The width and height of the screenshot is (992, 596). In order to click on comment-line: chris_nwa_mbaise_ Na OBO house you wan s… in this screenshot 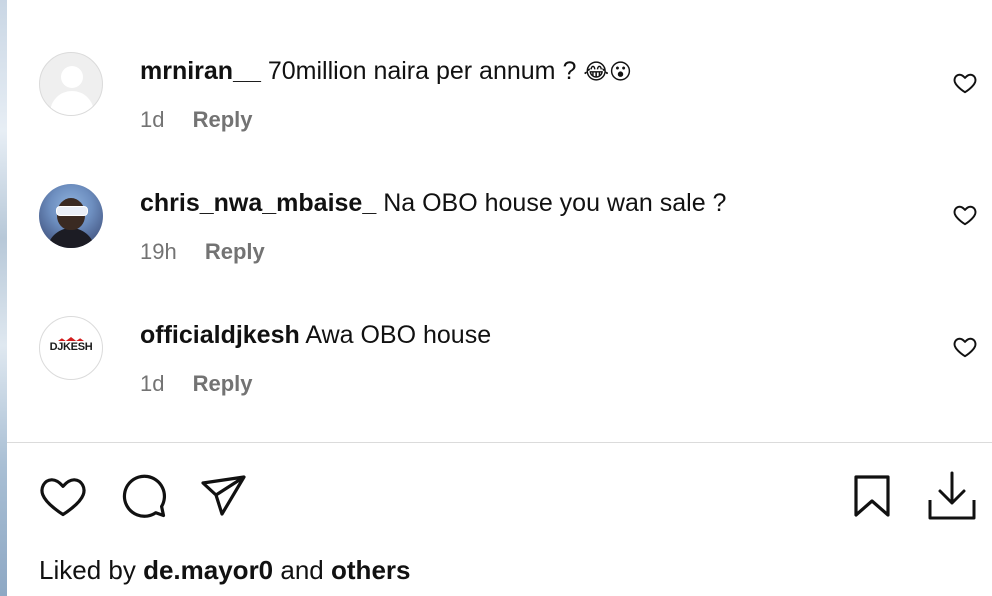, I will do `click(433, 203)`.